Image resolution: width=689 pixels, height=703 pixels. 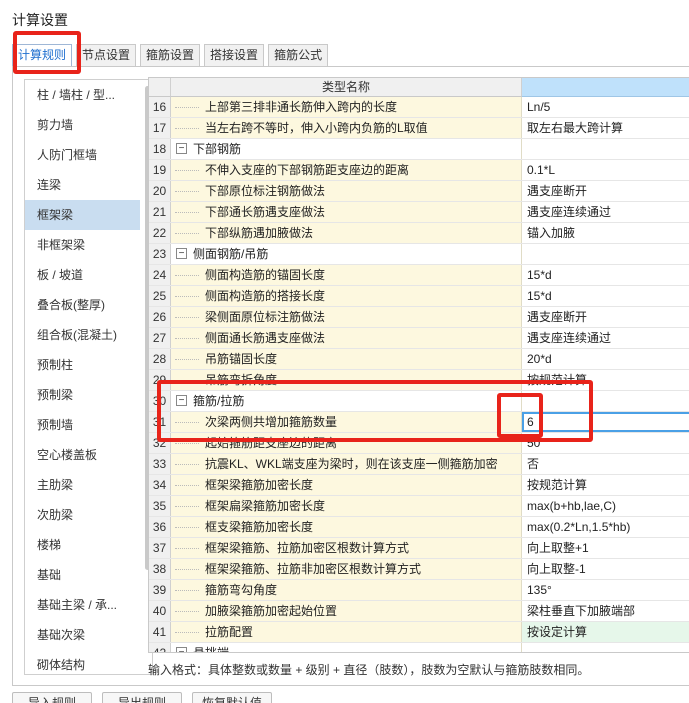 What do you see at coordinates (605, 611) in the screenshot?
I see `value-cell: 梁柱垂直下加腋端部` at bounding box center [605, 611].